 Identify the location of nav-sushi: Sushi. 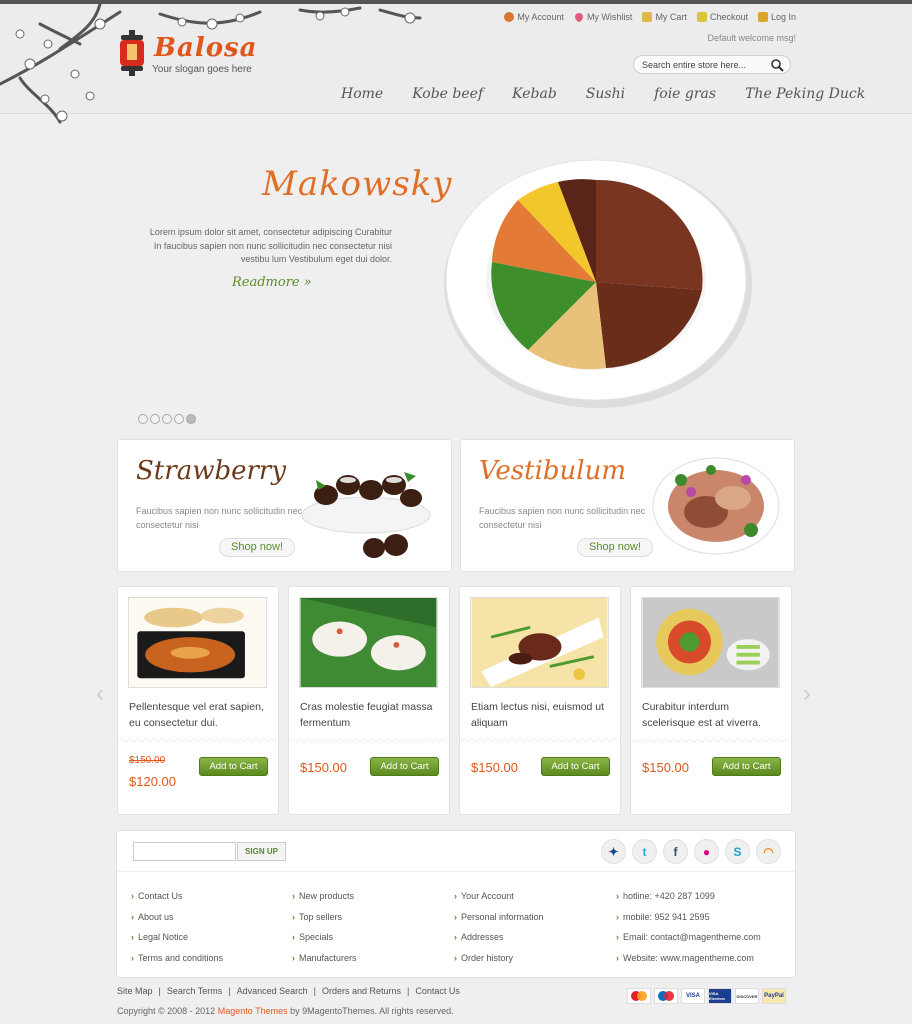
(605, 94).